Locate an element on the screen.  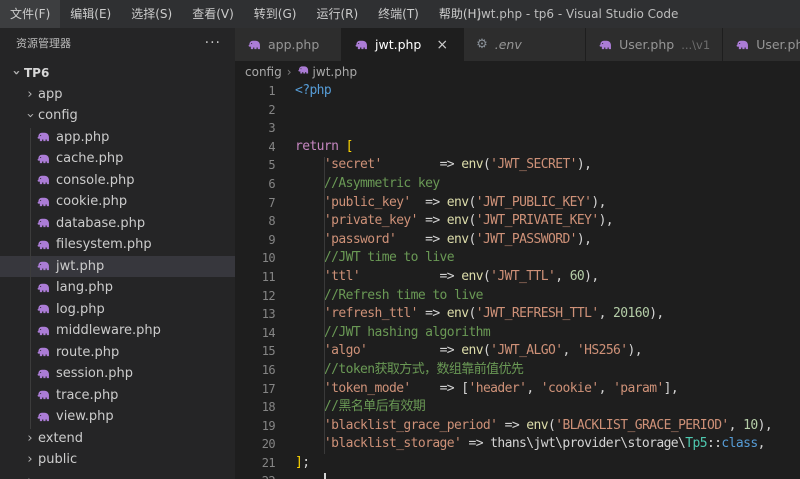
tree-item-partial: › is located at coordinates (117, 475).